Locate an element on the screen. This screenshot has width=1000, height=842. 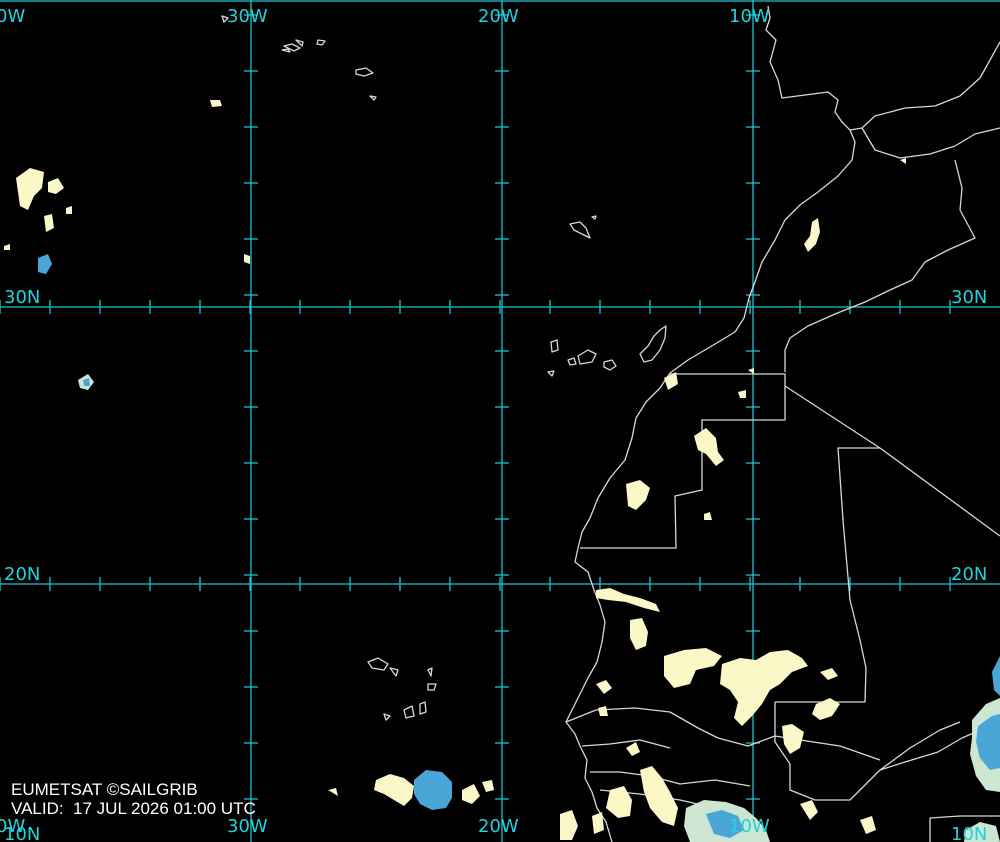
valid-time: 17 JUL 2026 01:00 UTC is located at coordinates (164, 808).